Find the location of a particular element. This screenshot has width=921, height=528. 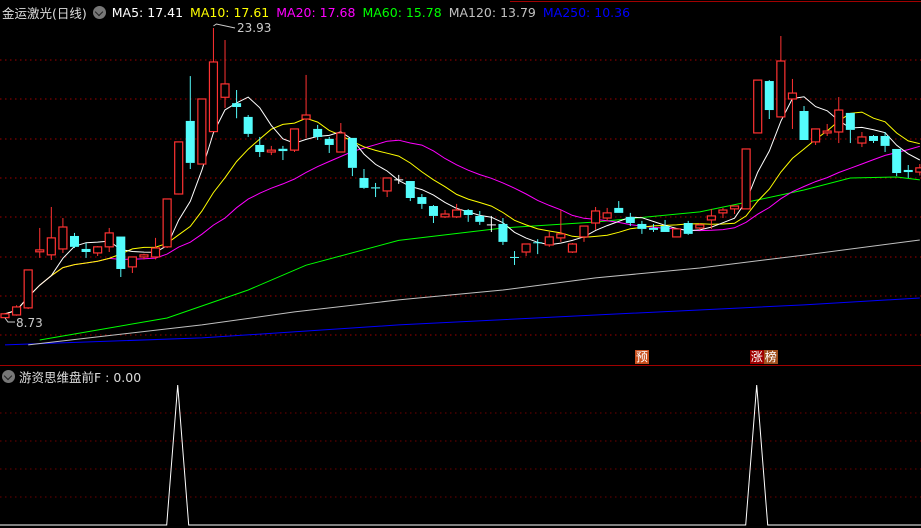

ma250-line is located at coordinates (462, 321).